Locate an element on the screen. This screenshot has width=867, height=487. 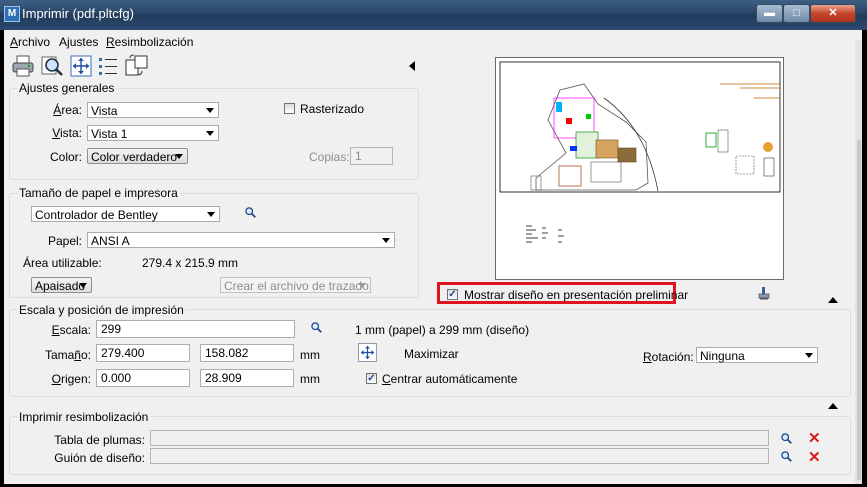
collapse-preview-icon is located at coordinates (412, 66).